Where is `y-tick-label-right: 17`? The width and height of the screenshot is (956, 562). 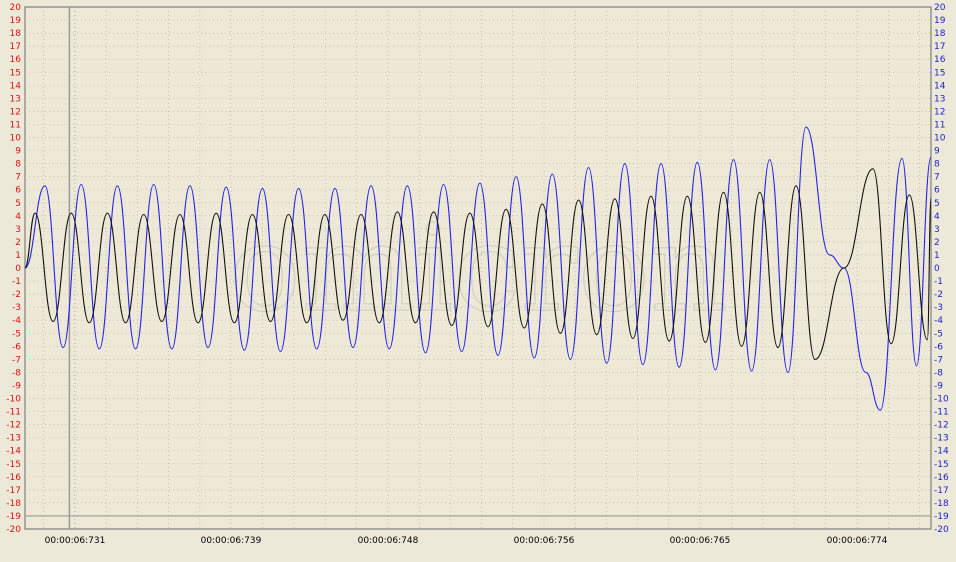 y-tick-label-right: 17 is located at coordinates (939, 47).